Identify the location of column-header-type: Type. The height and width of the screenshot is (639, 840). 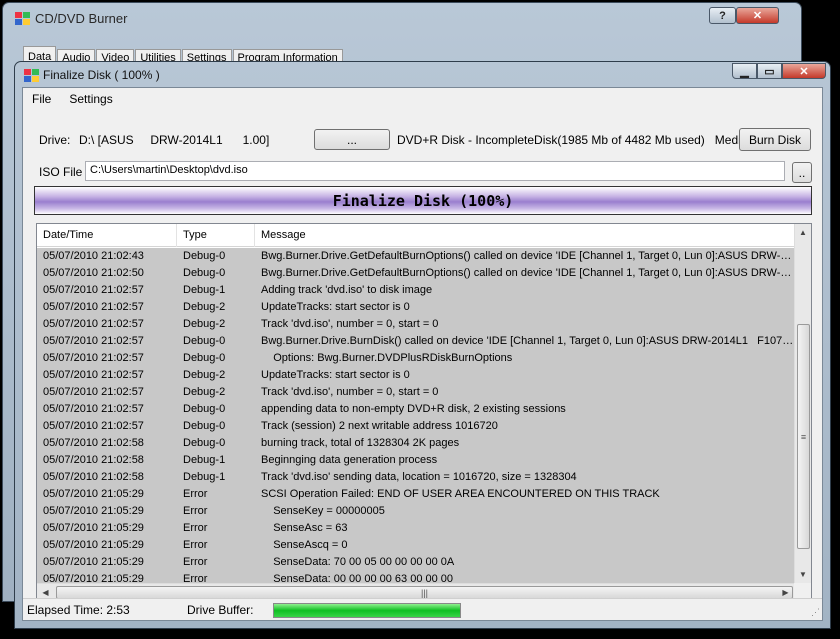
(216, 235).